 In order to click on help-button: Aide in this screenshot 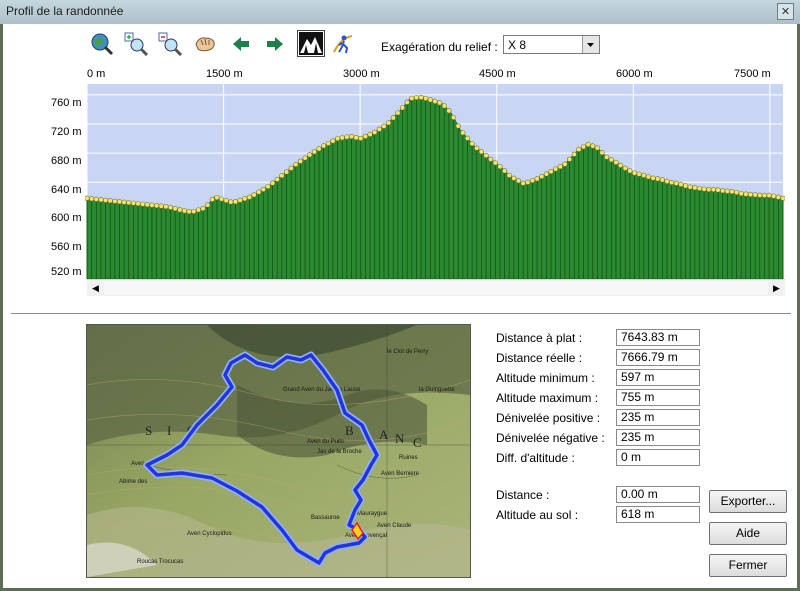, I will do `click(748, 533)`.